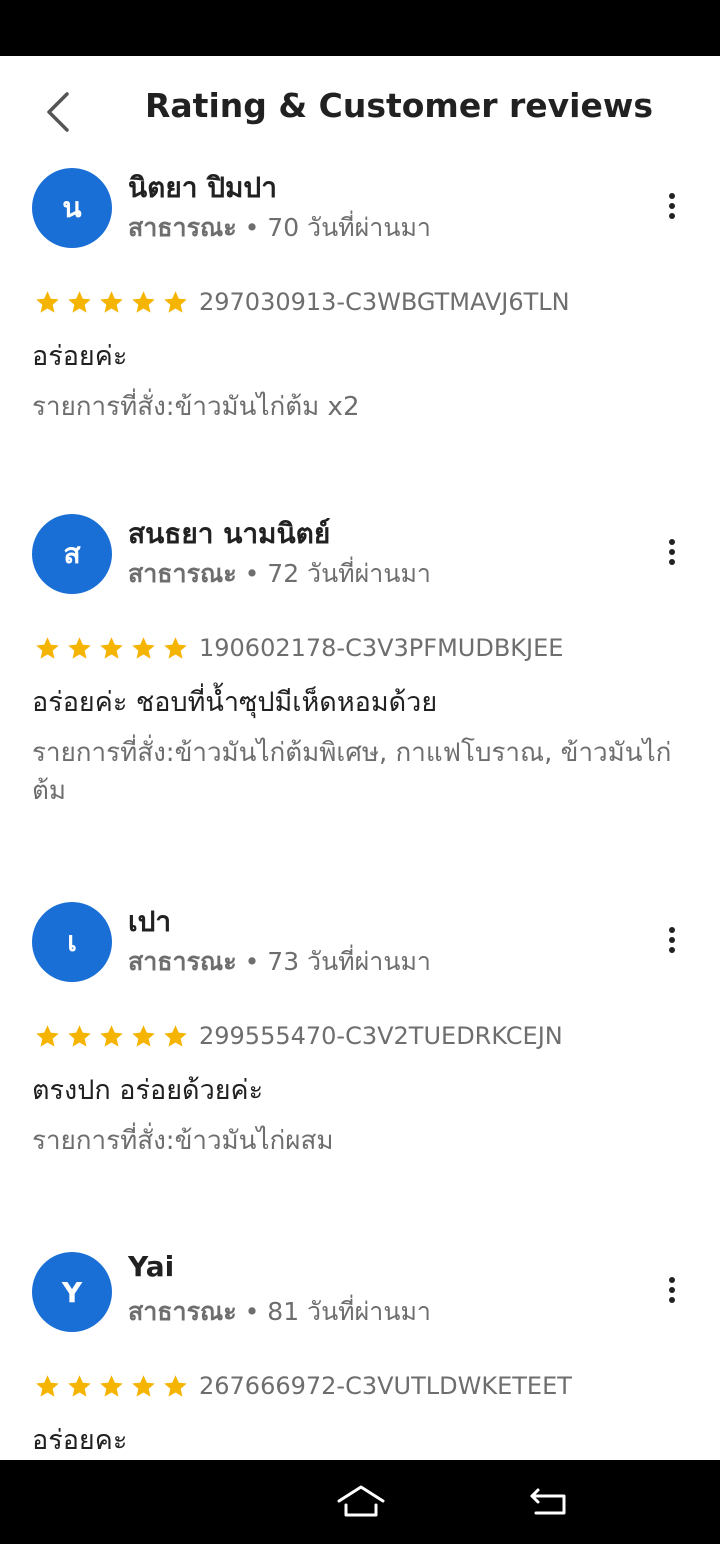 This screenshot has height=1544, width=720. Describe the element at coordinates (349, 1311) in the screenshot. I see `review-time: 81 วันที่ผ่านมา` at that location.